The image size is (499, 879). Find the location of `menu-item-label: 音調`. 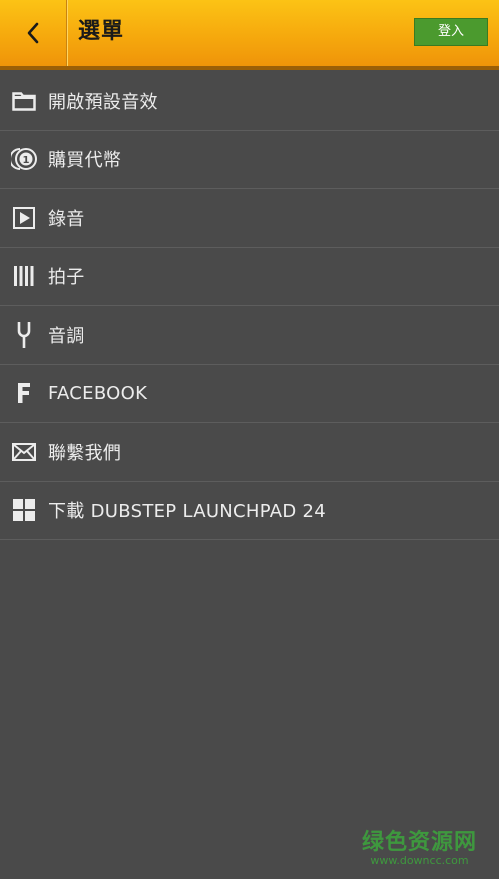

menu-item-label: 音調 is located at coordinates (66, 336).